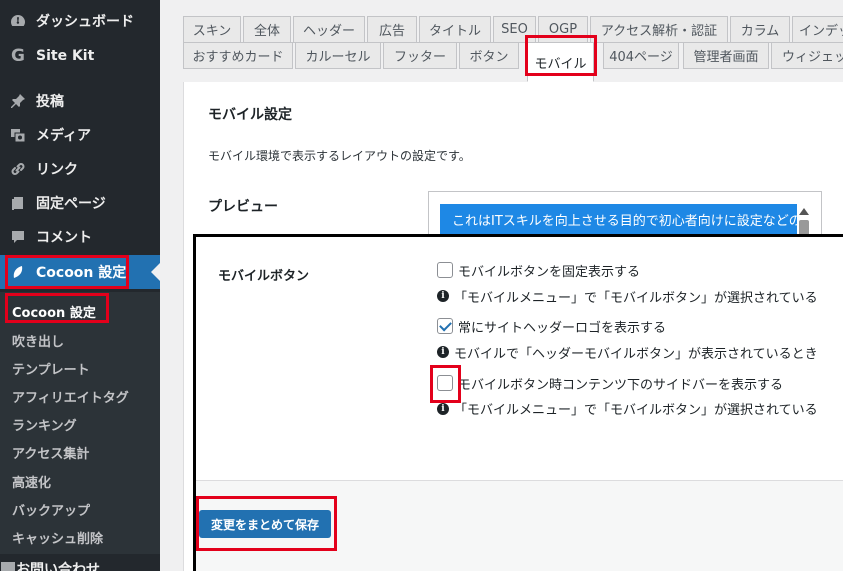  I want to click on mail-icon, so click(8, 565).